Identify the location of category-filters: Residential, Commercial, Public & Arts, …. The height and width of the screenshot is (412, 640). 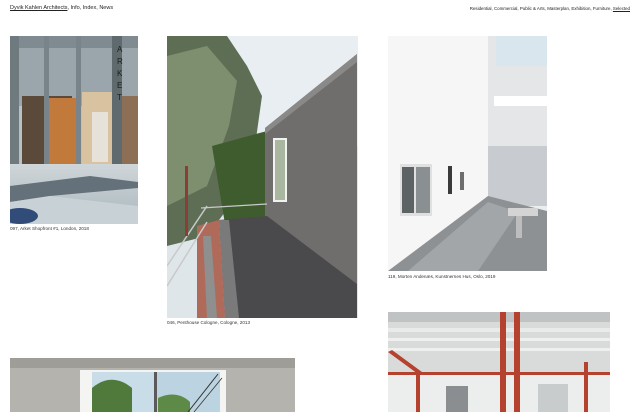
(550, 8).